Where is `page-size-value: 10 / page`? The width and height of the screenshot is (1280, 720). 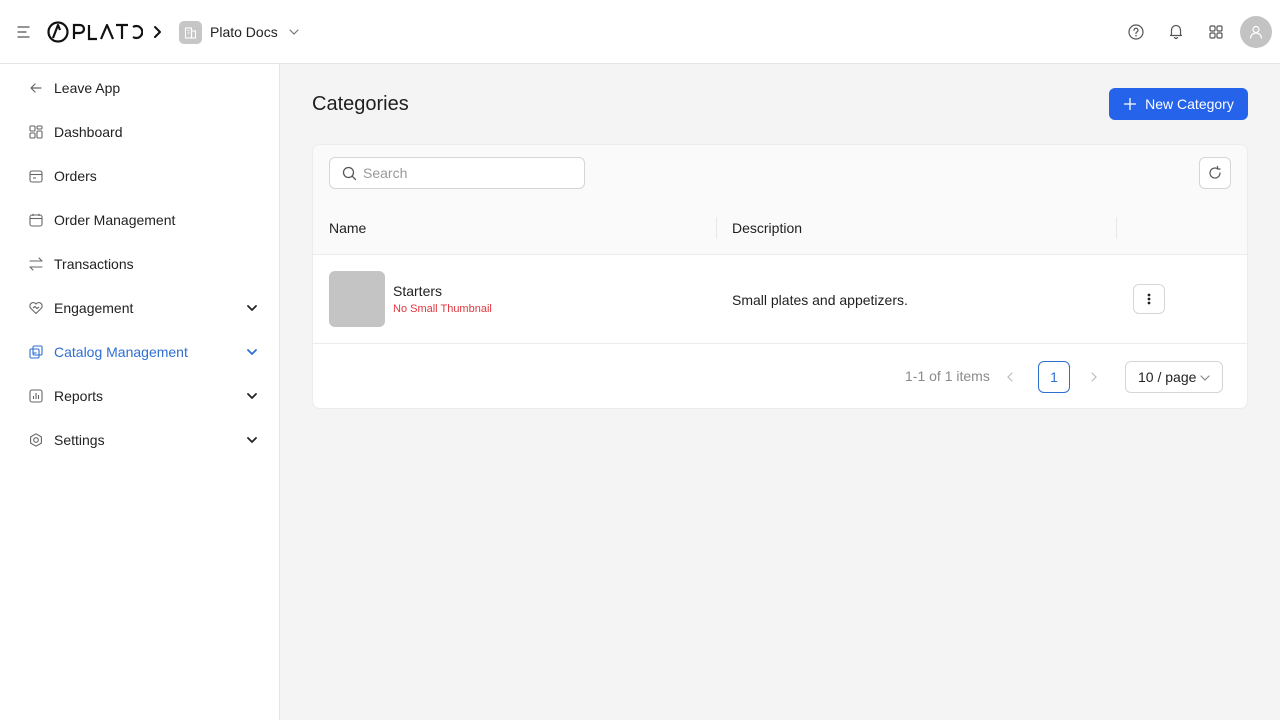 page-size-value: 10 / page is located at coordinates (1167, 377).